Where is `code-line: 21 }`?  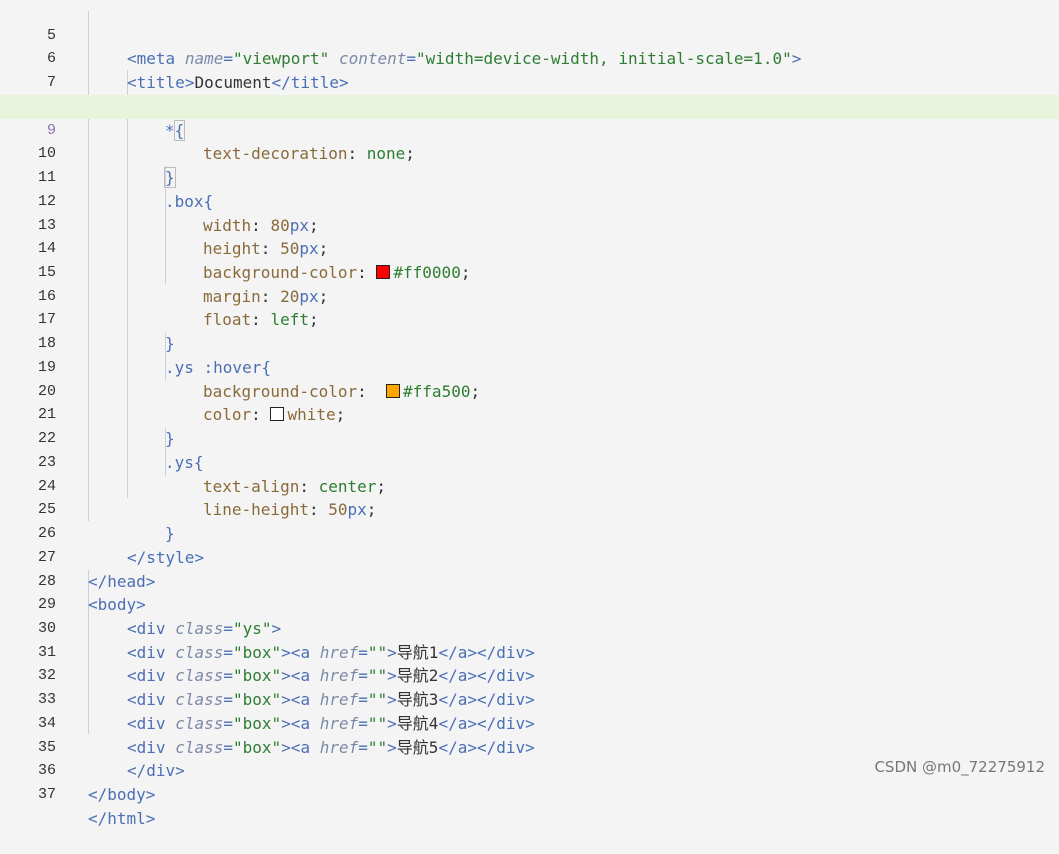
code-line: 21 } is located at coordinates (529, 414).